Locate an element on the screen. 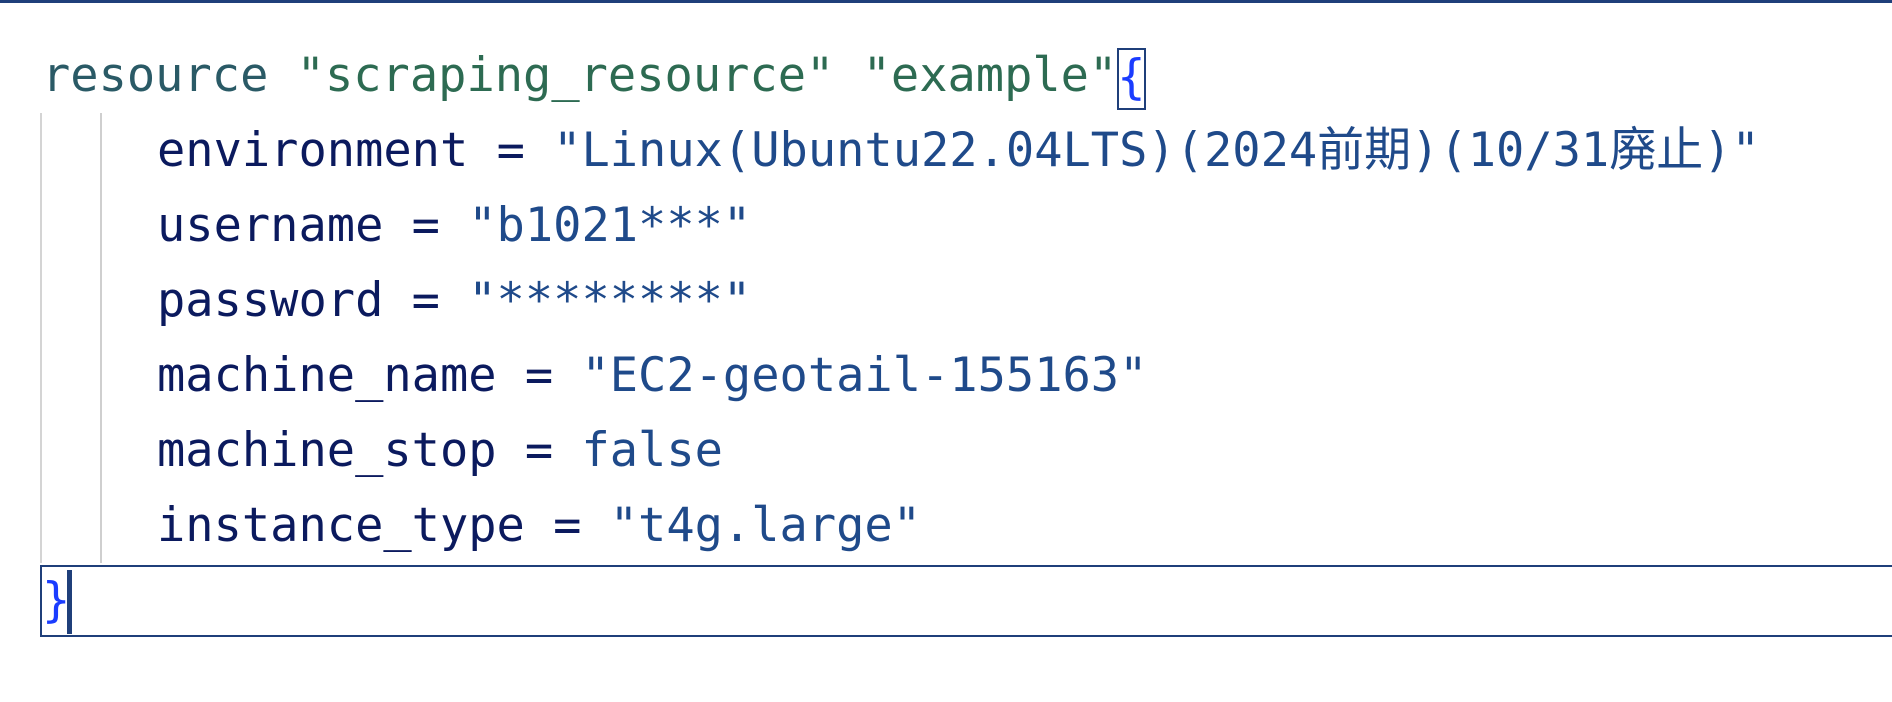 Image resolution: width=1892 pixels, height=702 pixels. machine-stop-key: machine_stop is located at coordinates (327, 450).